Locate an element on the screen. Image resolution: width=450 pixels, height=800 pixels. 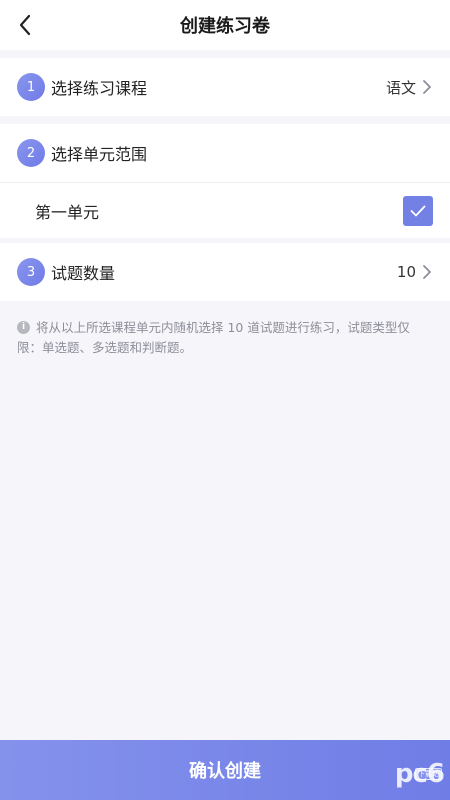
course-card: 1 选择练习课程 语文 is located at coordinates (225, 87).